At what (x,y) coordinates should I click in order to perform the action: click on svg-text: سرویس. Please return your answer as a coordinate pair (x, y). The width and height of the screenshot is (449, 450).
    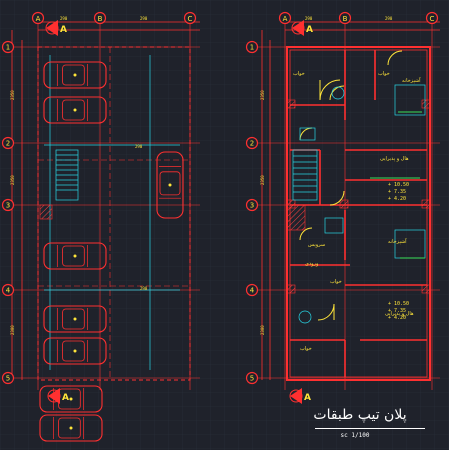
    Looking at the image, I should click on (316, 245).